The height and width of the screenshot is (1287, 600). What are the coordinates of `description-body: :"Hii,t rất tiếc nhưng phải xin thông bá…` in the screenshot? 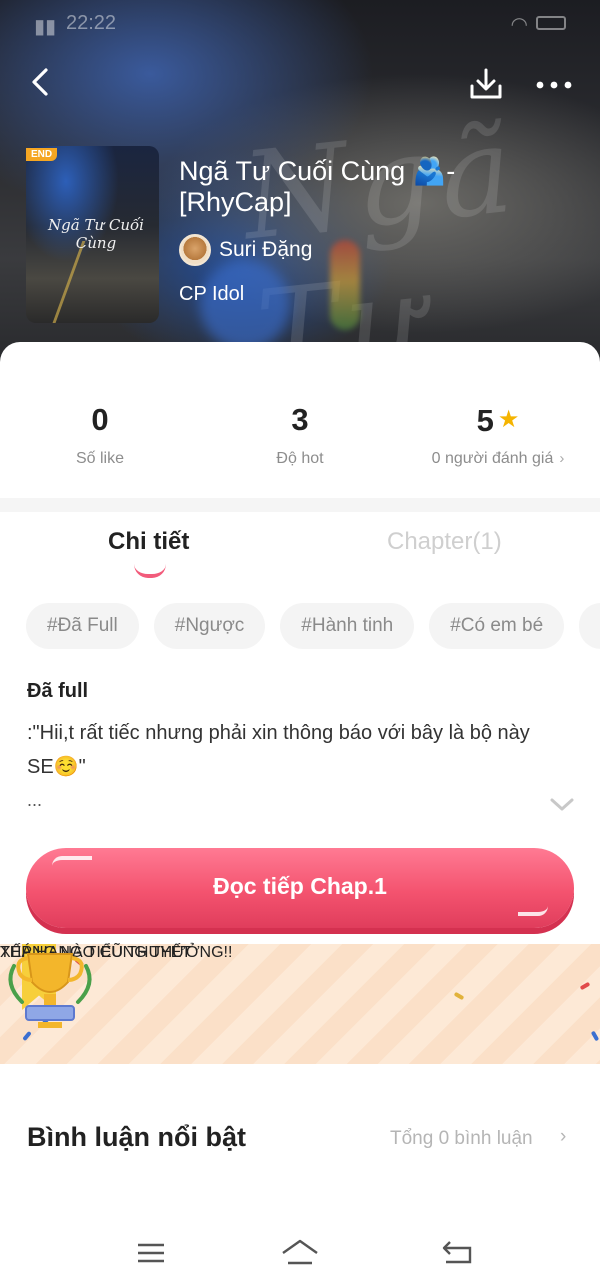 It's located at (278, 750).